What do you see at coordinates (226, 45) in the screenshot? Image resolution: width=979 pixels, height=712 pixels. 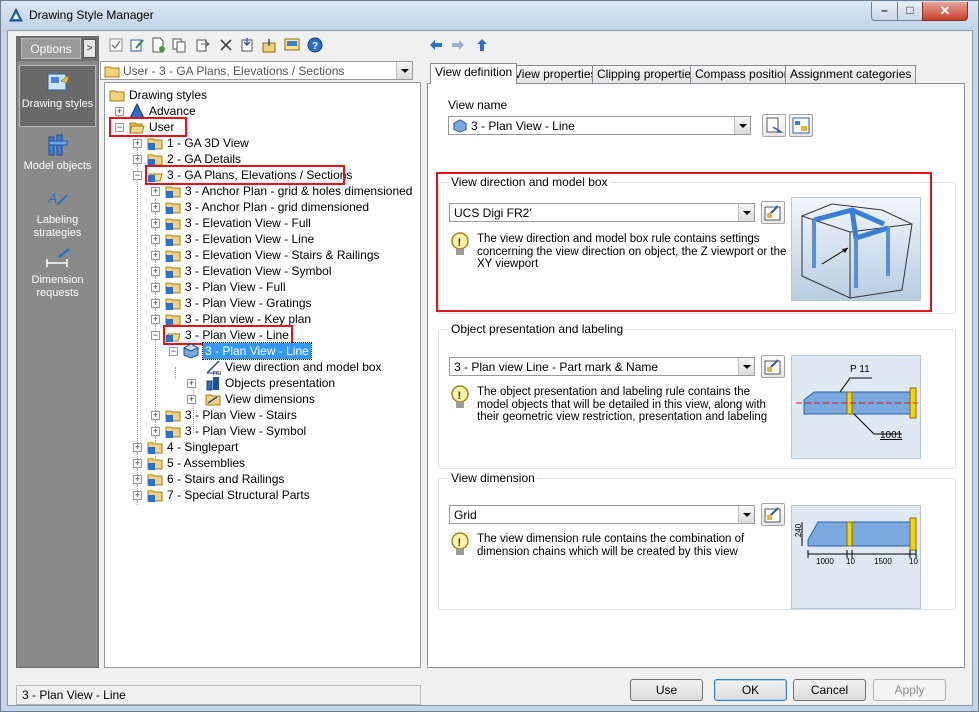 I see `delete-icon` at bounding box center [226, 45].